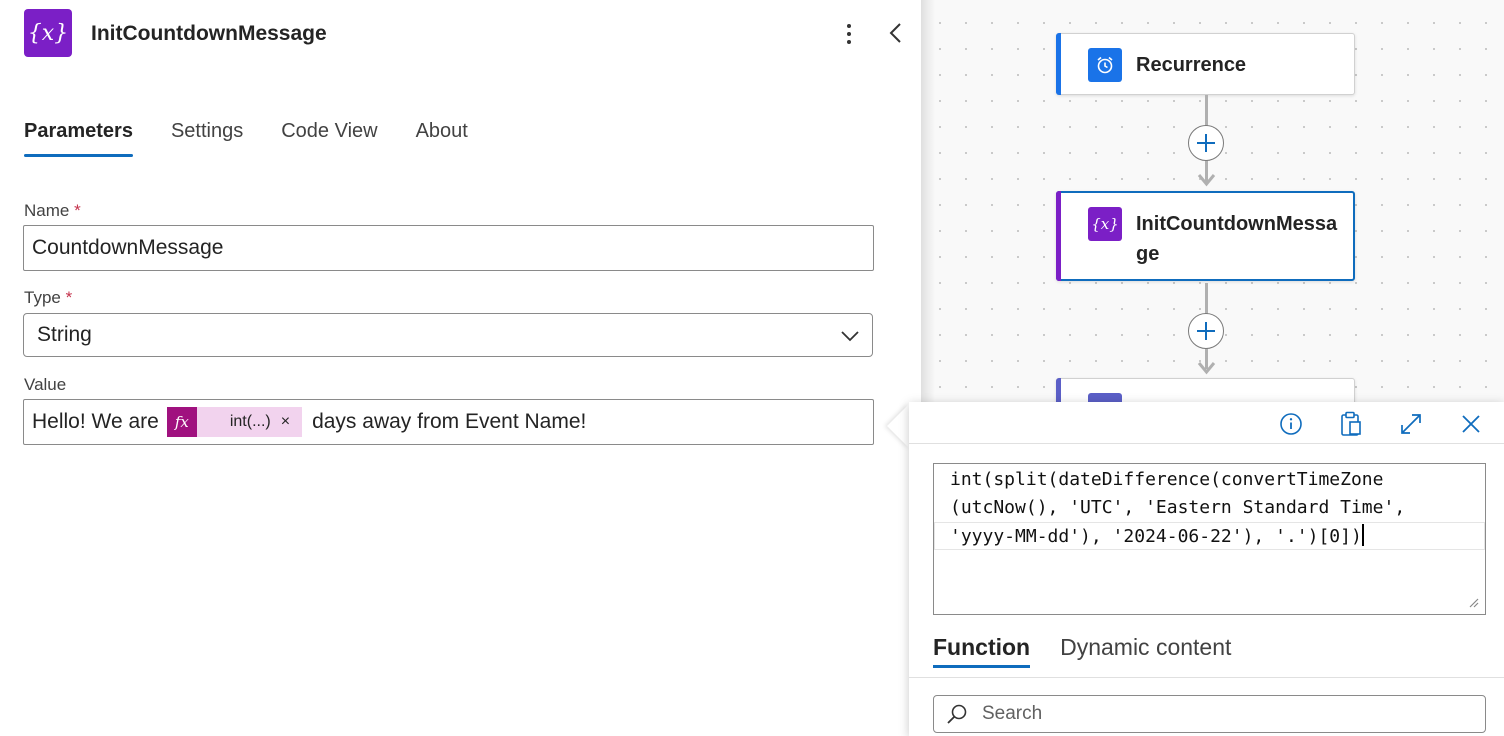 The image size is (1504, 736). Describe the element at coordinates (1156, 536) in the screenshot. I see `expression-line-text: 'yyyy-MM-dd'), '2024-06-22'), '.')[0])` at that location.